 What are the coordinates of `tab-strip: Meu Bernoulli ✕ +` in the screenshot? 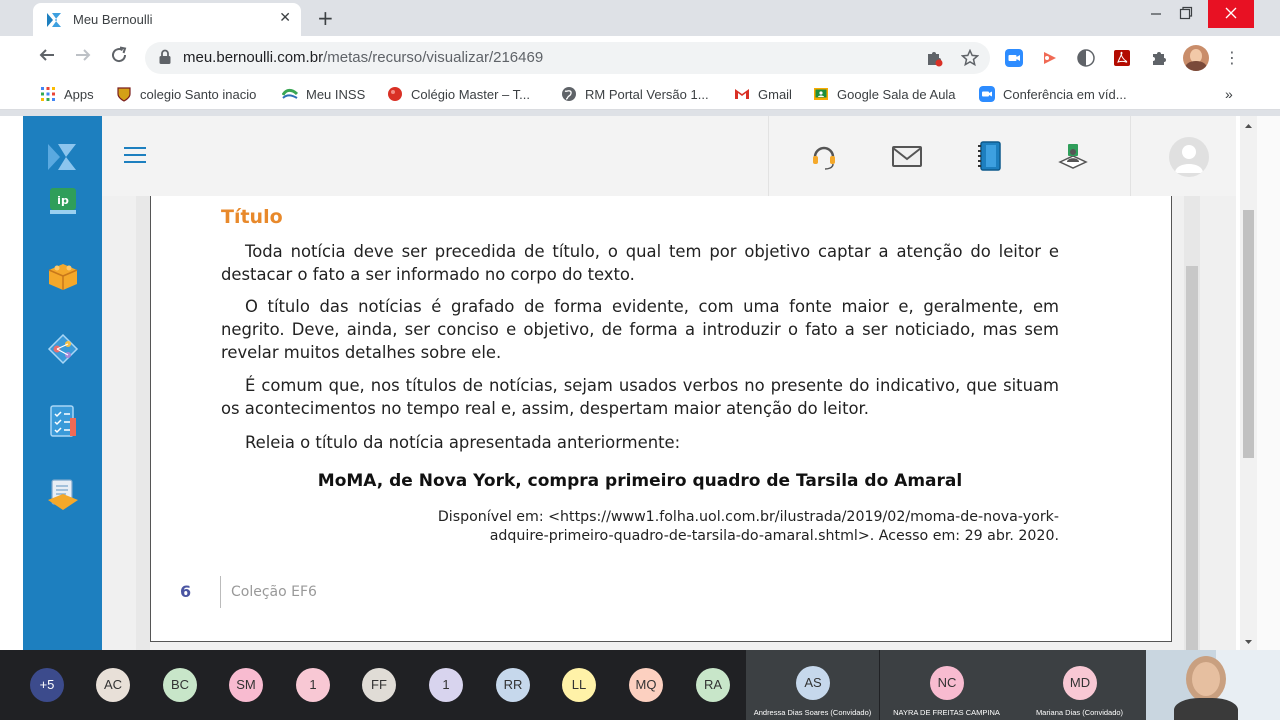 It's located at (640, 18).